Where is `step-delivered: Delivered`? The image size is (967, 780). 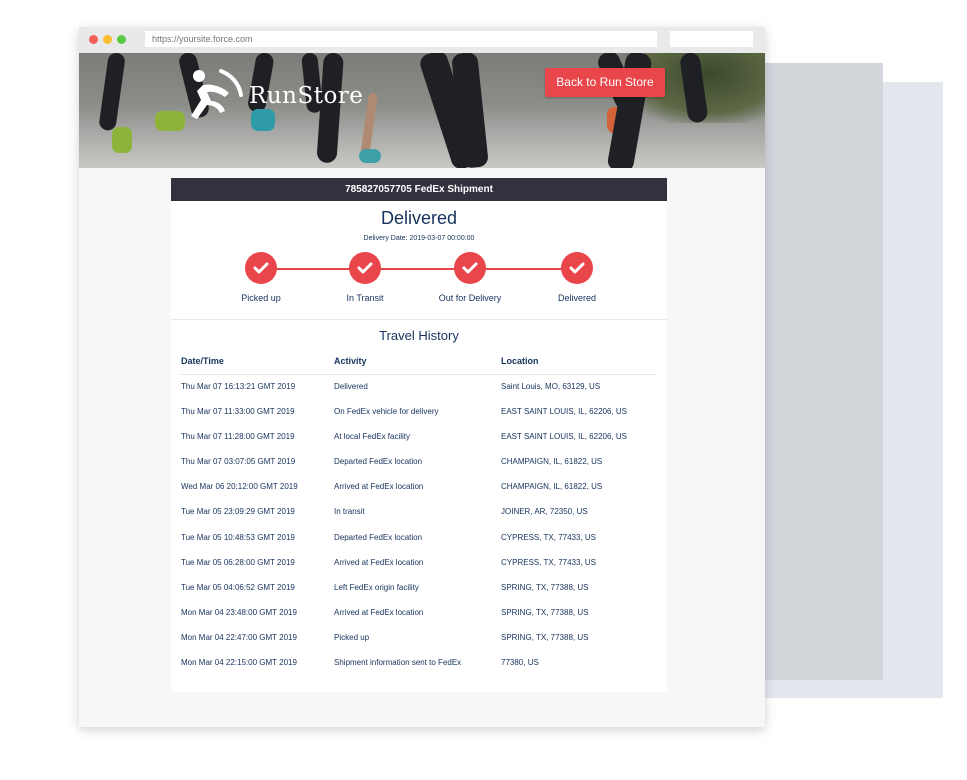 step-delivered: Delivered is located at coordinates (577, 277).